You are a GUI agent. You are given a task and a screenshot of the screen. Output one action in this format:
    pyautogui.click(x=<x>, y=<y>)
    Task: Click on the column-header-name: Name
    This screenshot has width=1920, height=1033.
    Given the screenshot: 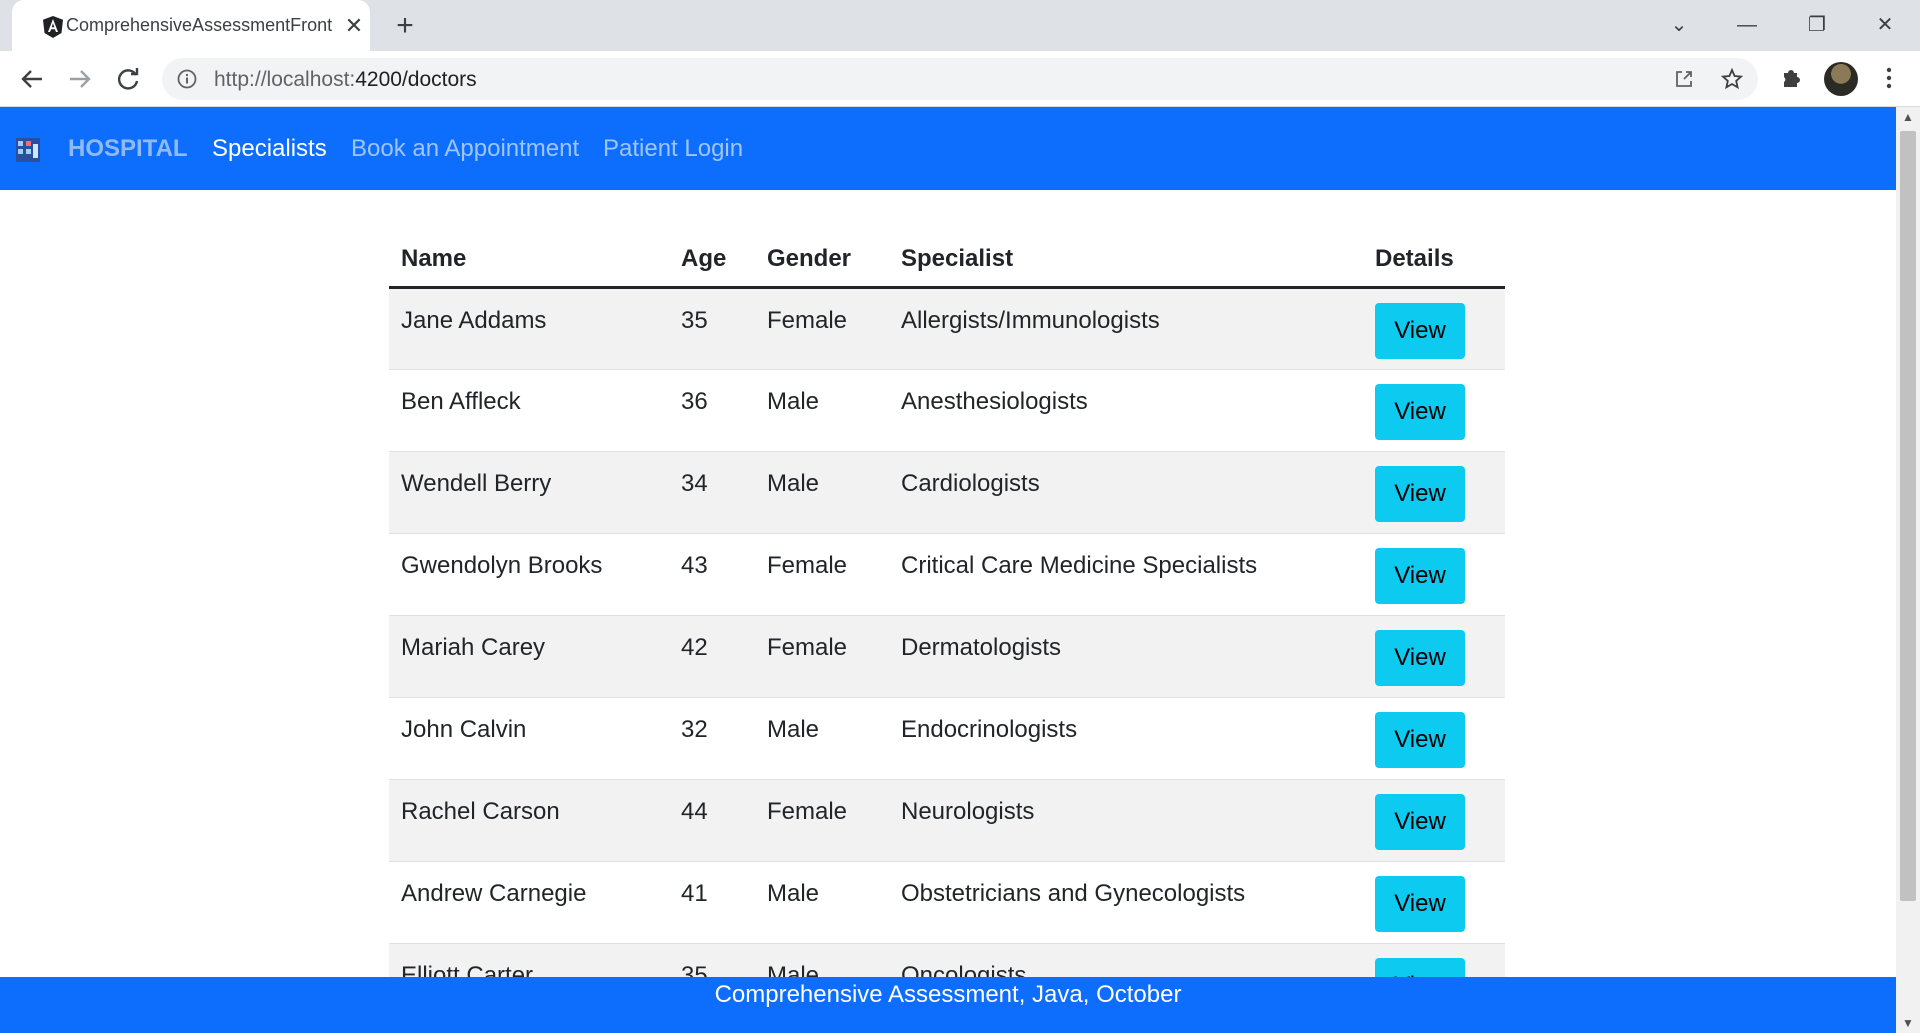 What is the action you would take?
    pyautogui.click(x=529, y=260)
    